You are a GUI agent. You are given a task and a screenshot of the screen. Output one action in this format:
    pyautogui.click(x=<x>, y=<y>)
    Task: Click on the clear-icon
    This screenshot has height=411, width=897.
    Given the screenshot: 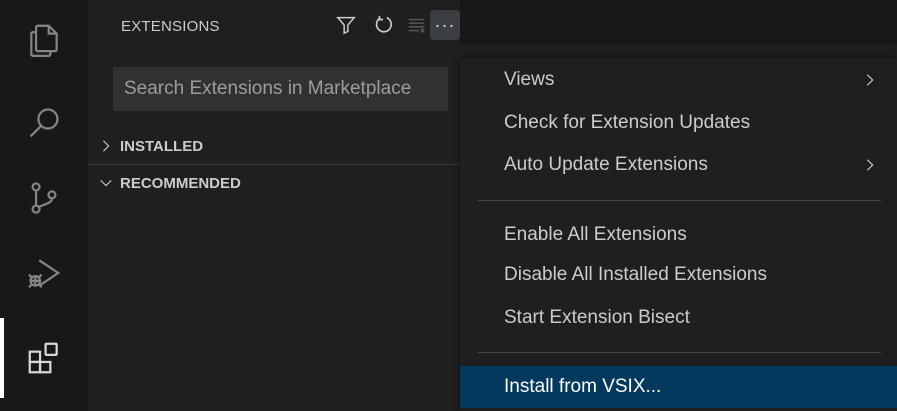 What is the action you would take?
    pyautogui.click(x=416, y=25)
    